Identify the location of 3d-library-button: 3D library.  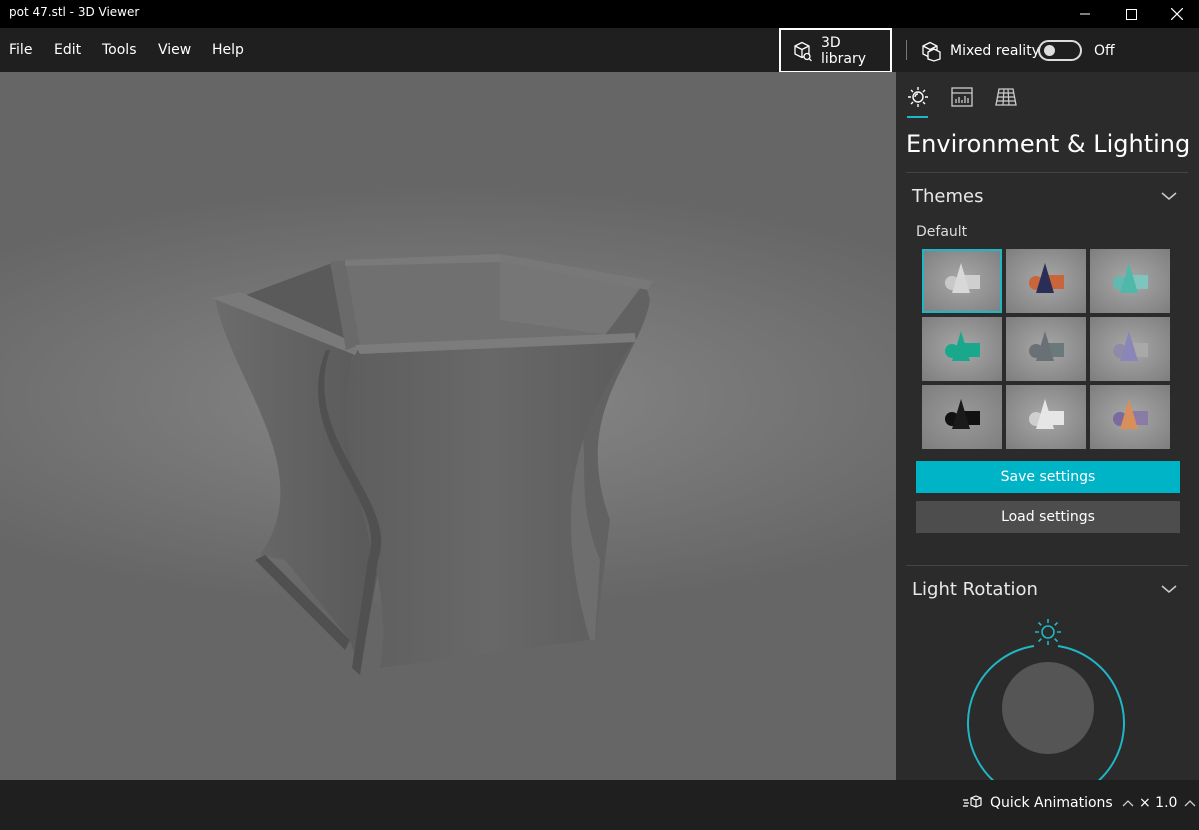
(835, 50).